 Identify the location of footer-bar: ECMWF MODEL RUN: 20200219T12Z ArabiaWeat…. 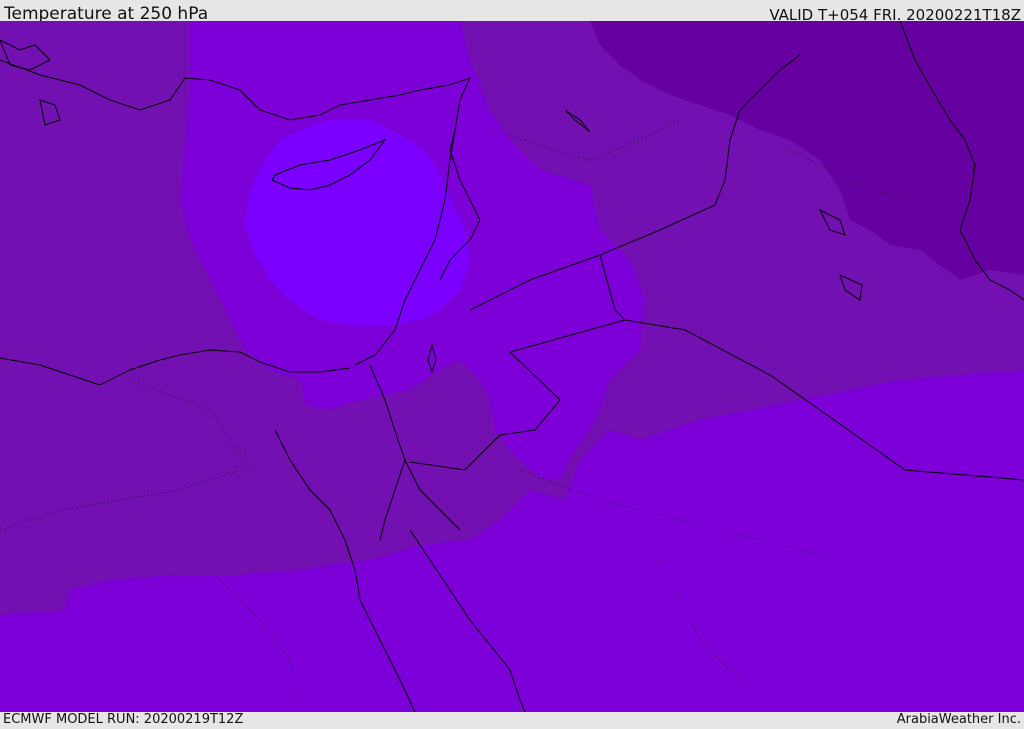
(512, 720).